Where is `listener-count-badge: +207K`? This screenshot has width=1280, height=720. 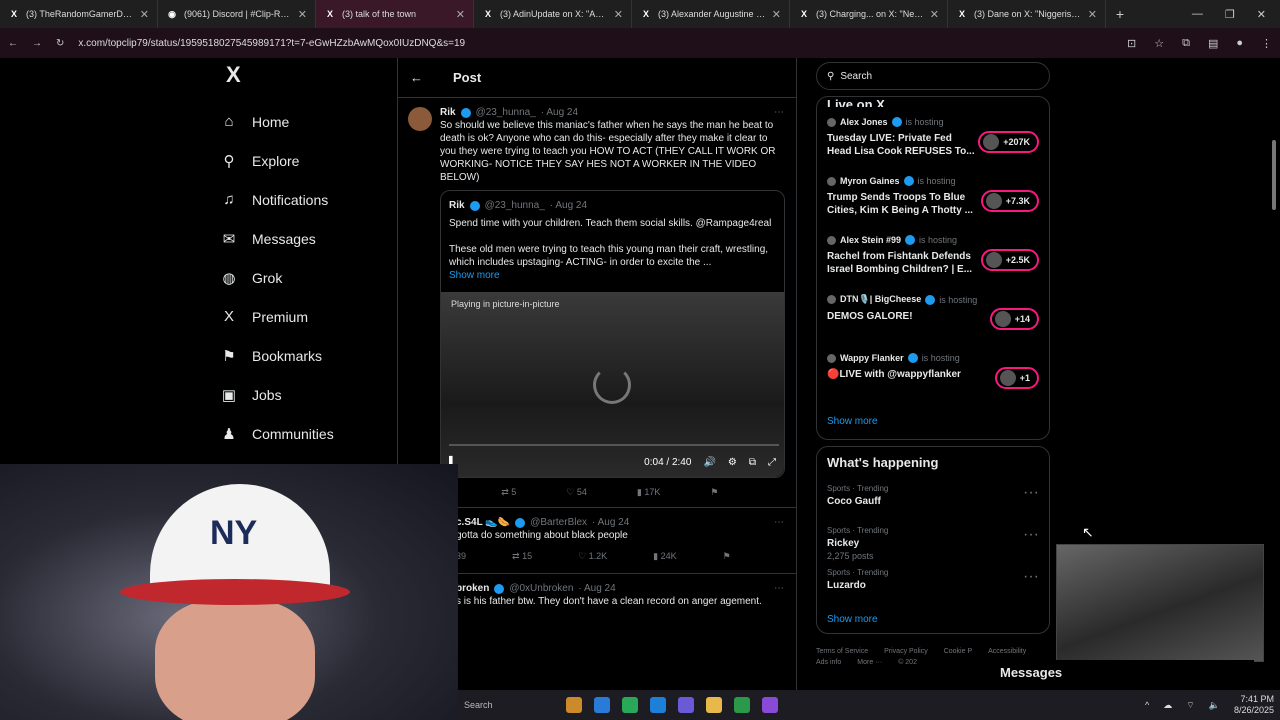
listener-count-badge: +207K is located at coordinates (1008, 142).